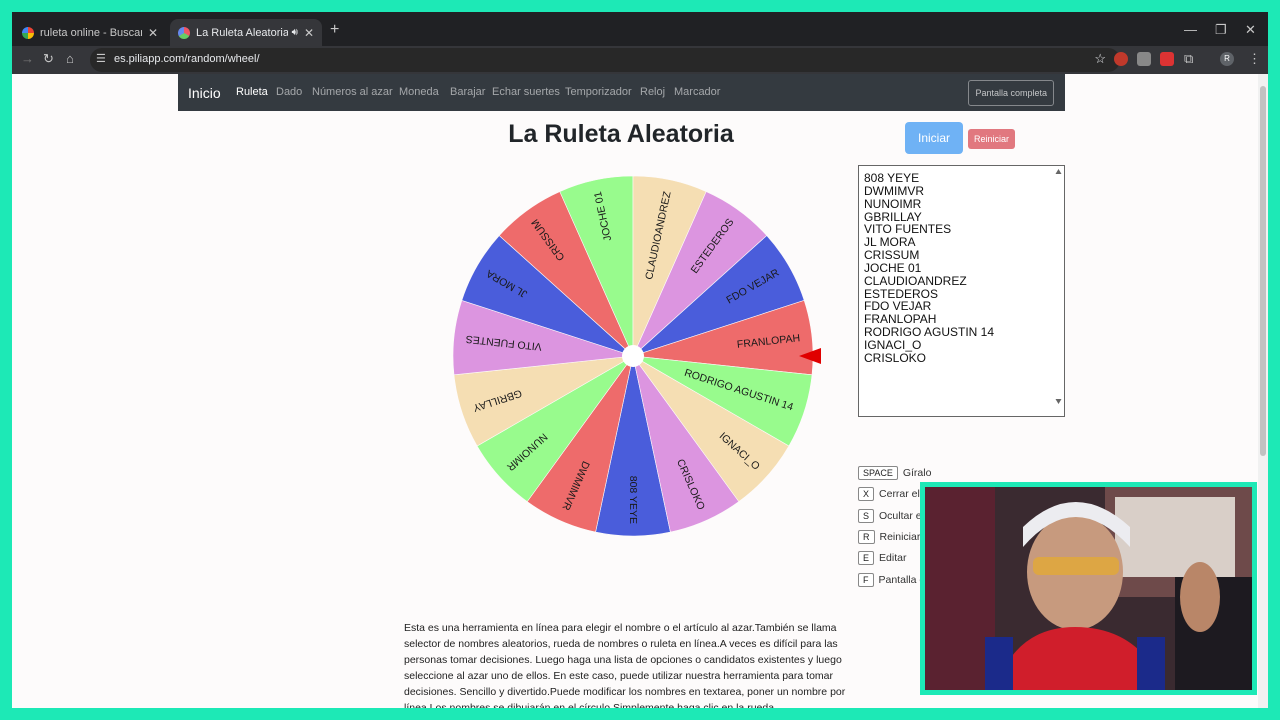 This screenshot has width=1280, height=720. What do you see at coordinates (252, 92) in the screenshot?
I see `nav-link-ruleta: Ruleta` at bounding box center [252, 92].